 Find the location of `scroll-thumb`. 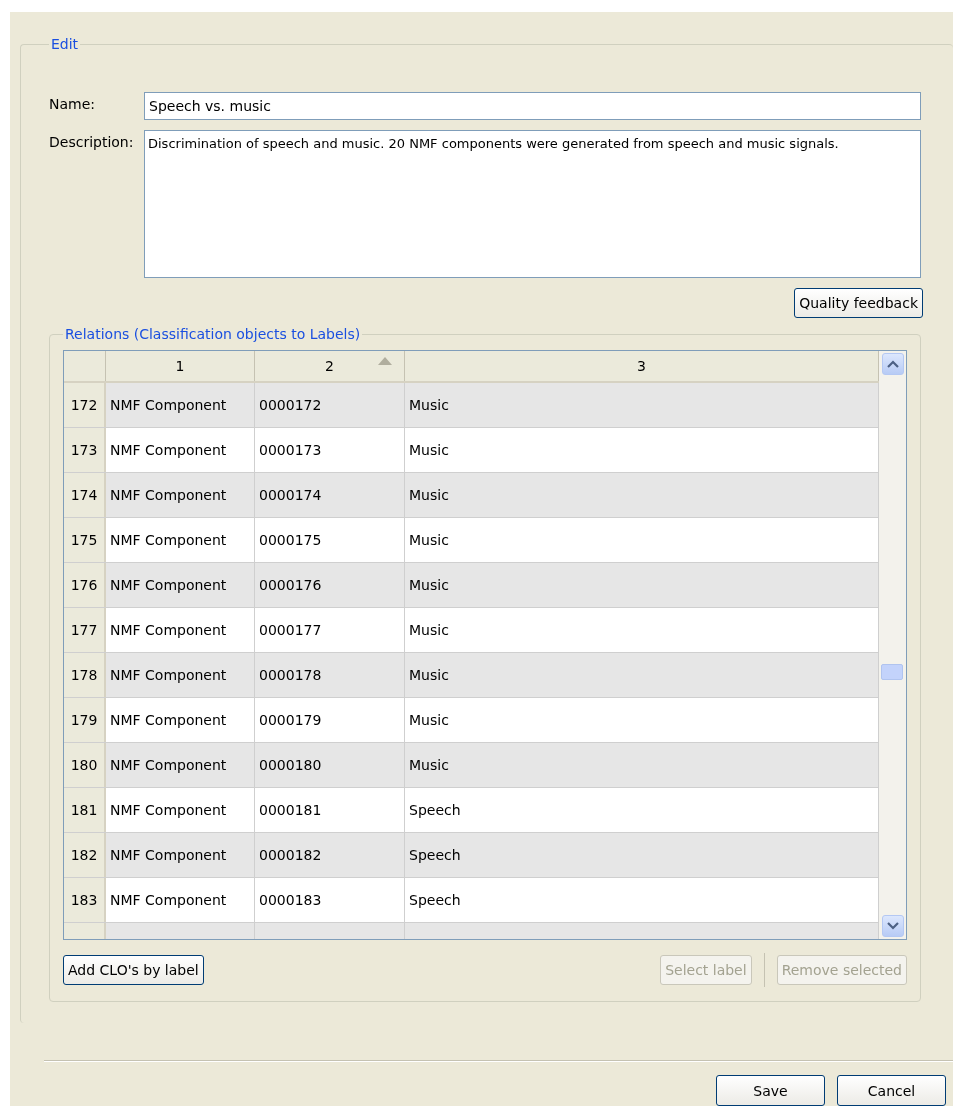

scroll-thumb is located at coordinates (892, 672).